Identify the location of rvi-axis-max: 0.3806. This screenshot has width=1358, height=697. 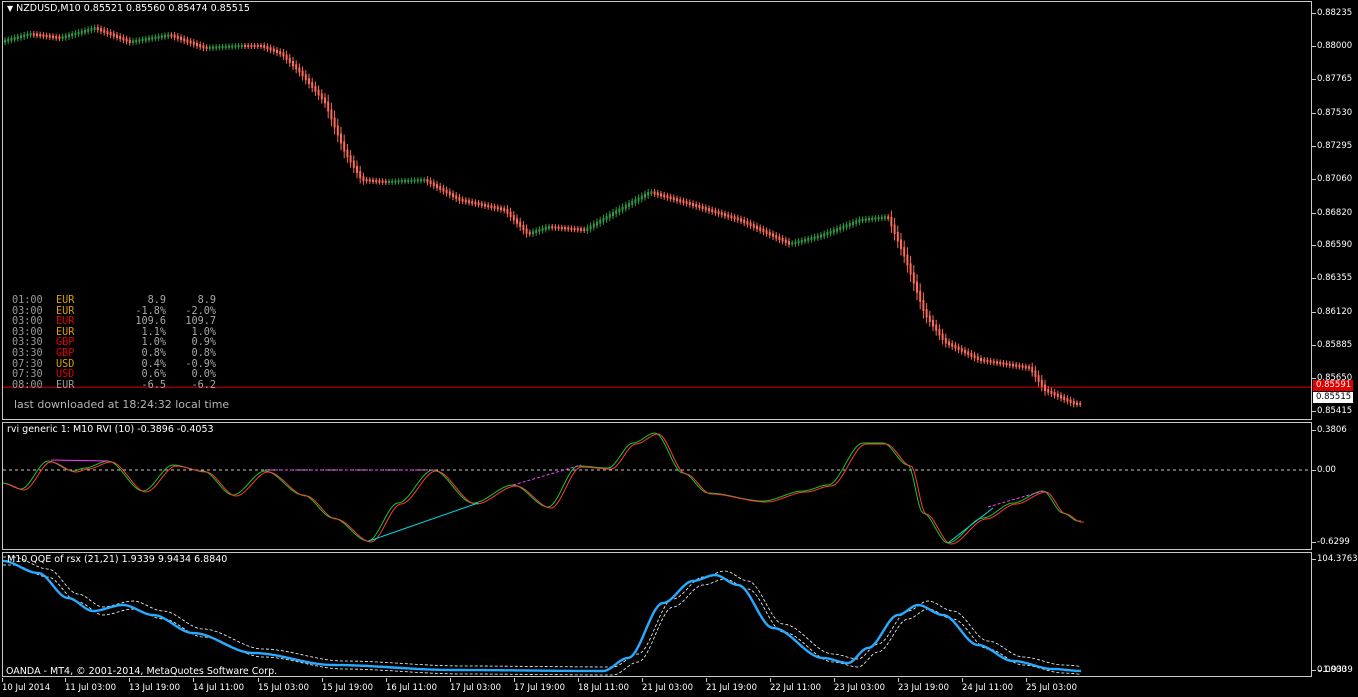
(1329, 430).